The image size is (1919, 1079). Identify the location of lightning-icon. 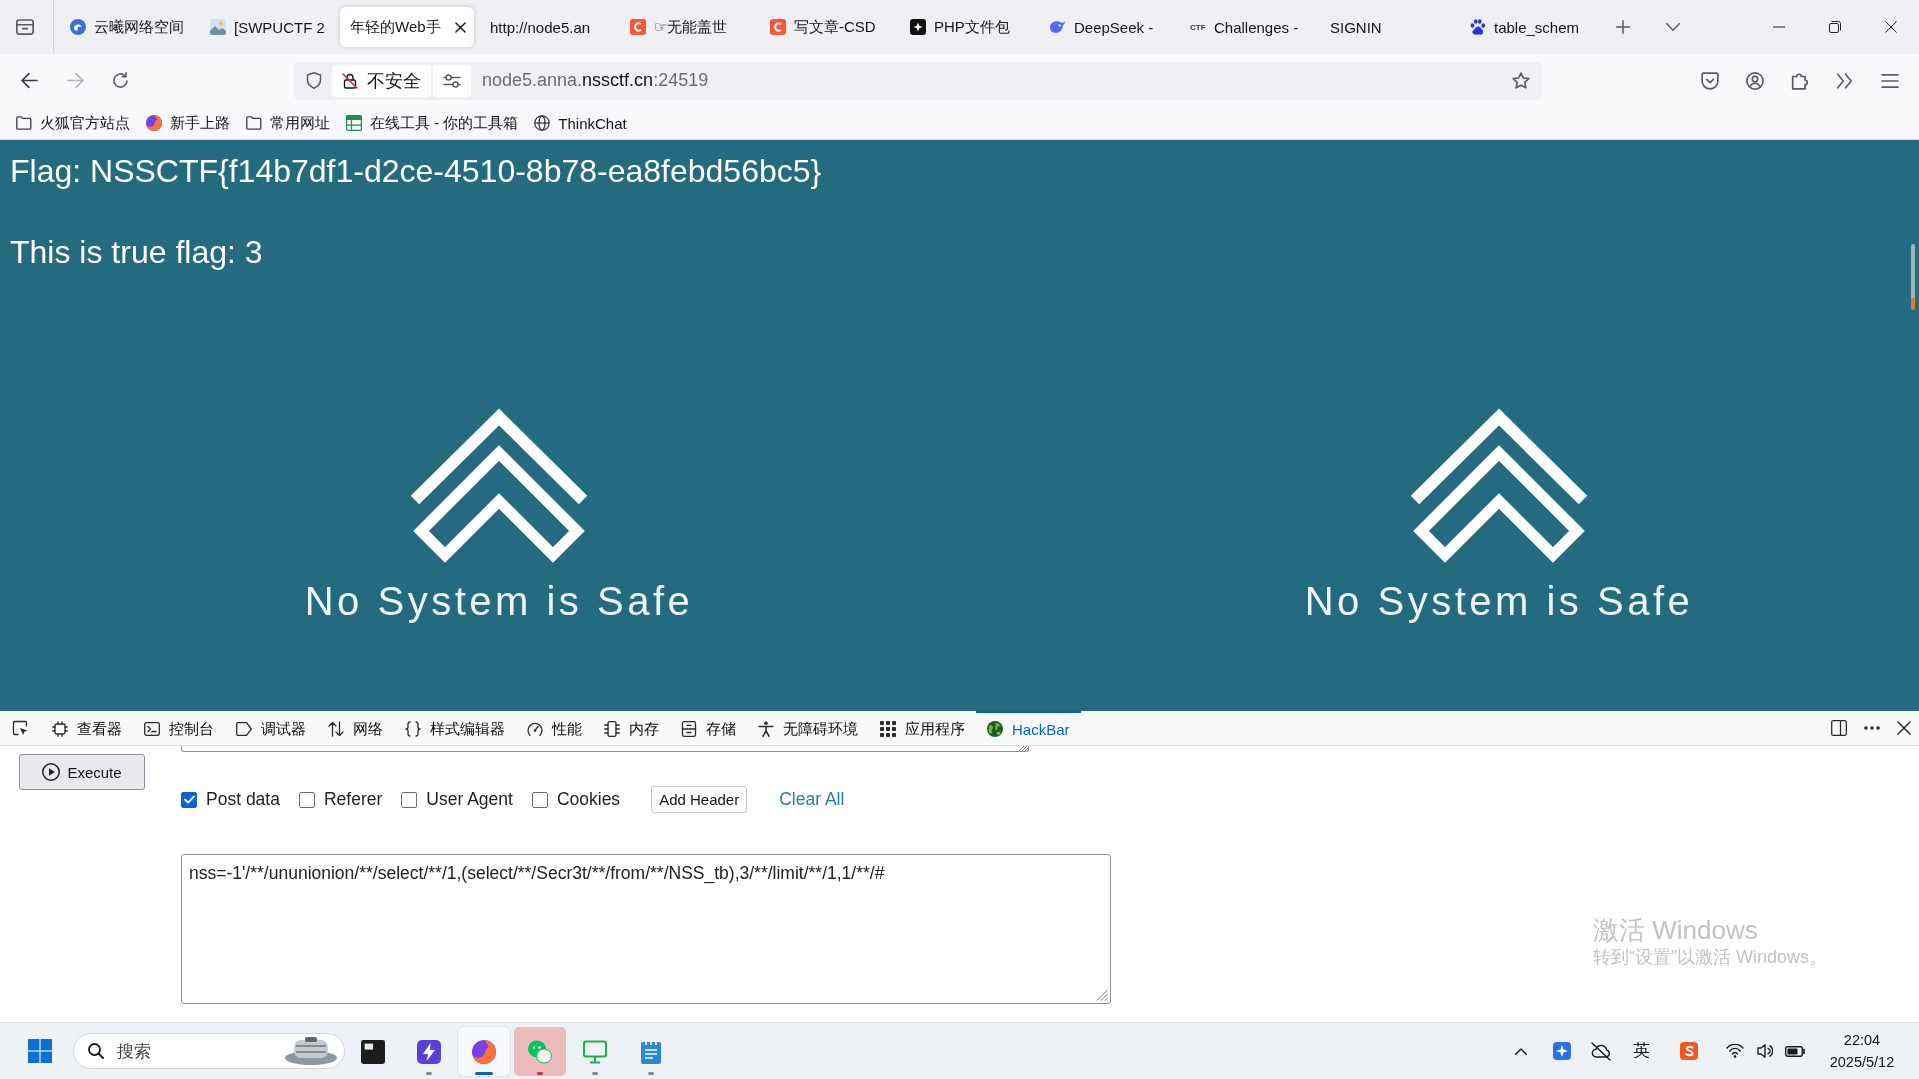
(428, 1051).